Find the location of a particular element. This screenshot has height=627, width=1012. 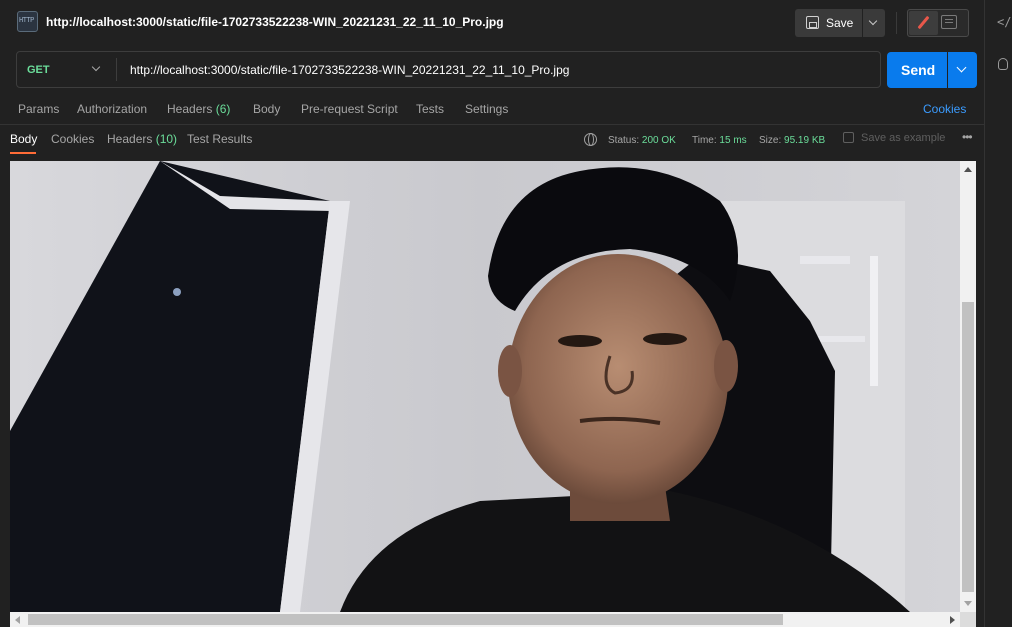

tab-headers: Headers (6) is located at coordinates (198, 109).